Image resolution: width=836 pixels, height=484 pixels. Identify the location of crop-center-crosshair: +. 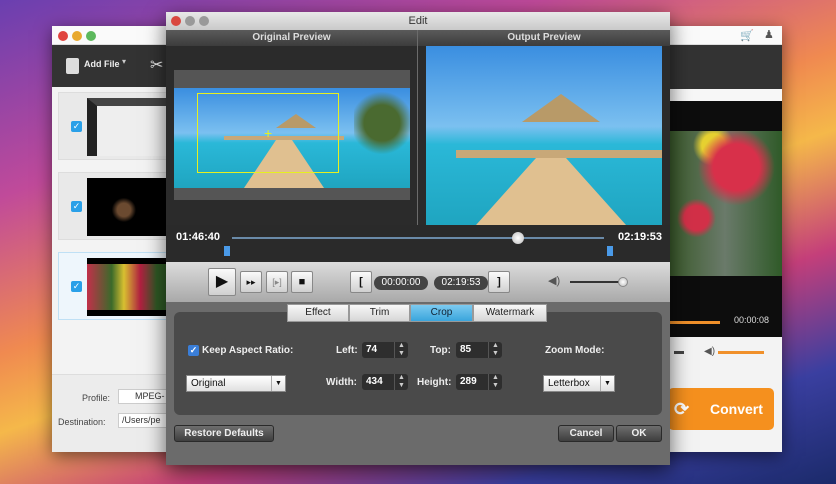
(268, 133).